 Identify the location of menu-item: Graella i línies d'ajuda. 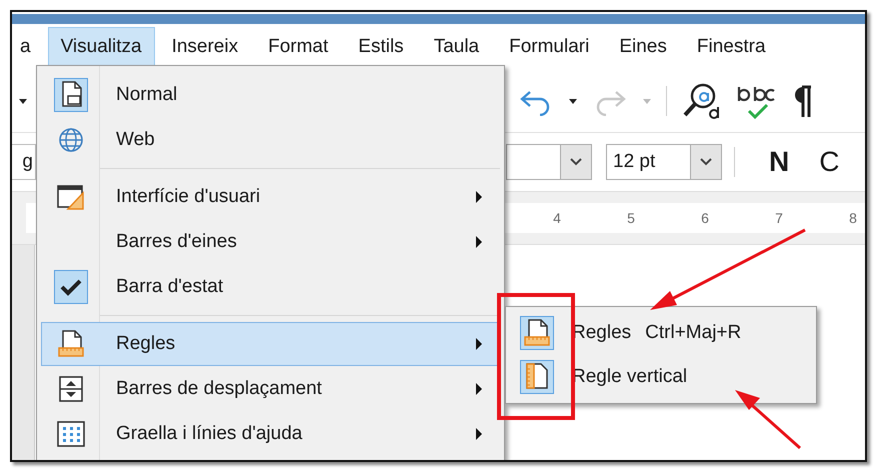
(270, 434).